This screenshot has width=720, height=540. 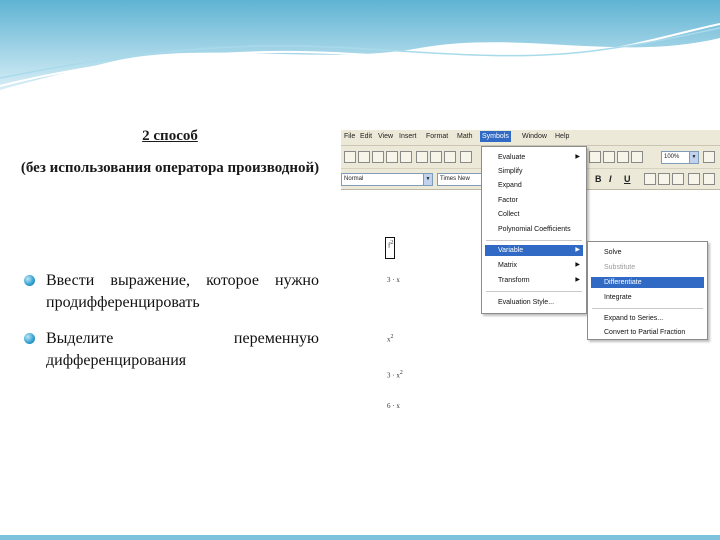 I want to click on menu-window: Window, so click(x=534, y=136).